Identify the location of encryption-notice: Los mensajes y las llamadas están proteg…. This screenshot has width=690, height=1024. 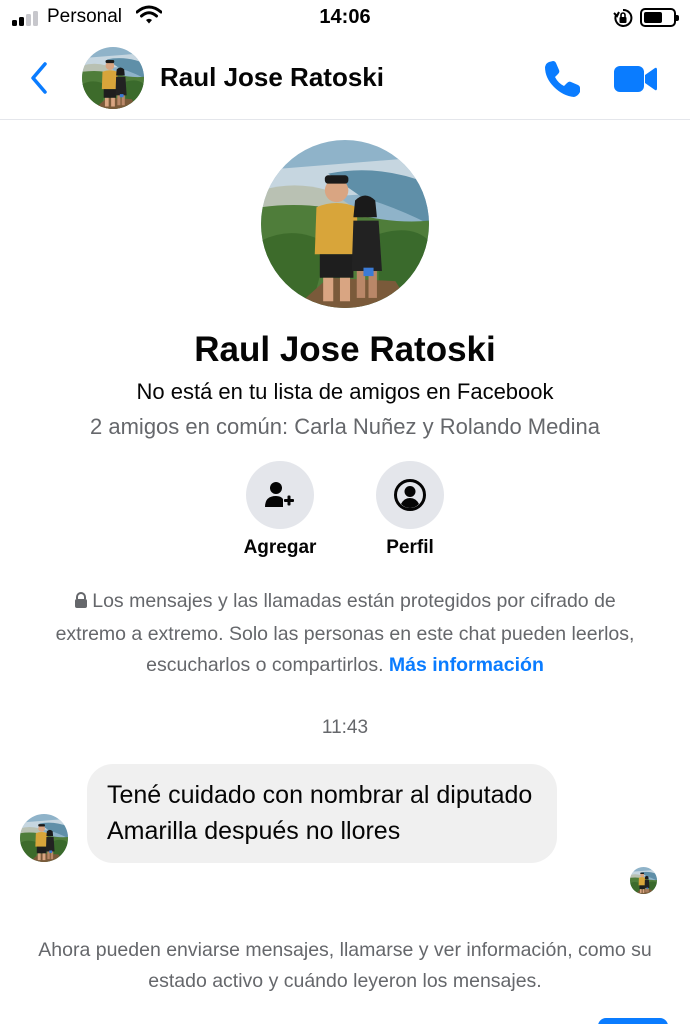
(345, 633).